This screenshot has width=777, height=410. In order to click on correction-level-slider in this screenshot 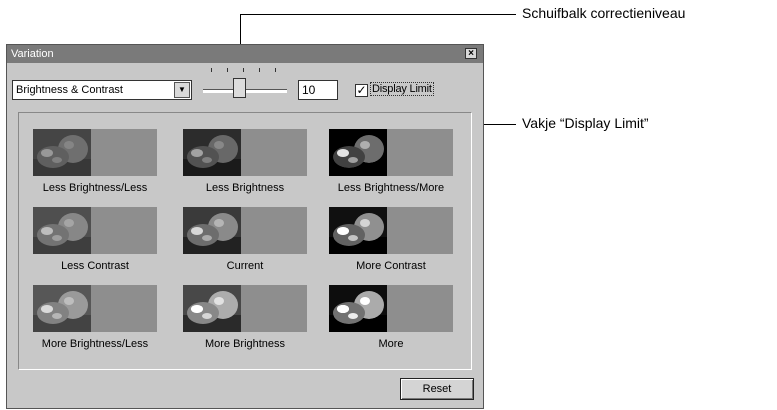, I will do `click(245, 84)`.